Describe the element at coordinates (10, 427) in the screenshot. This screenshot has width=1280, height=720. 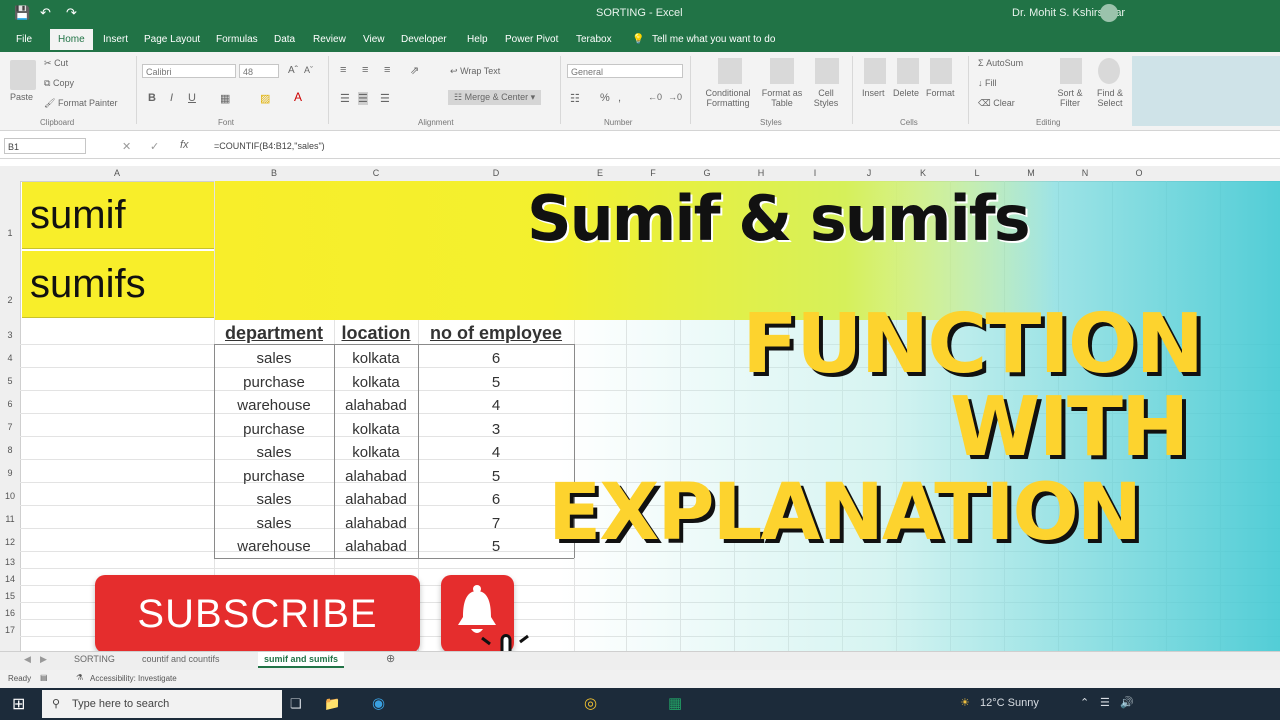
I see `row-header: 7` at that location.